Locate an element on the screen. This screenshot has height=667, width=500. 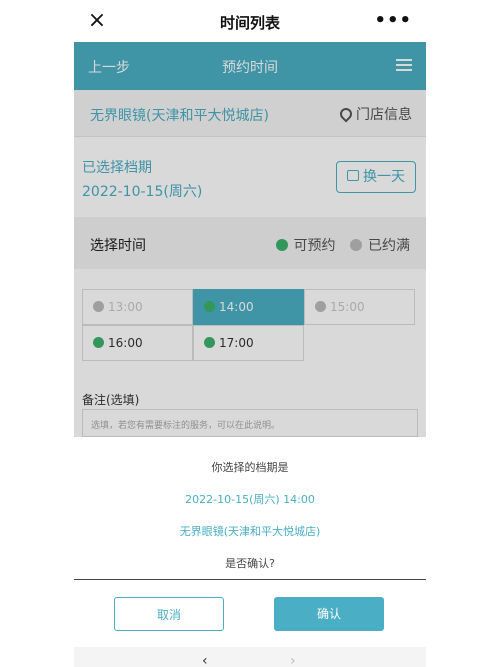
forward-arrow-icon: › is located at coordinates (293, 660).